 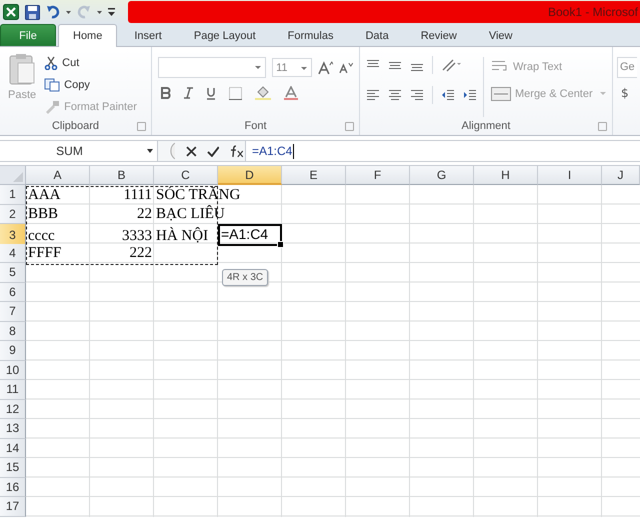 What do you see at coordinates (166, 93) in the screenshot?
I see `bold-icon` at bounding box center [166, 93].